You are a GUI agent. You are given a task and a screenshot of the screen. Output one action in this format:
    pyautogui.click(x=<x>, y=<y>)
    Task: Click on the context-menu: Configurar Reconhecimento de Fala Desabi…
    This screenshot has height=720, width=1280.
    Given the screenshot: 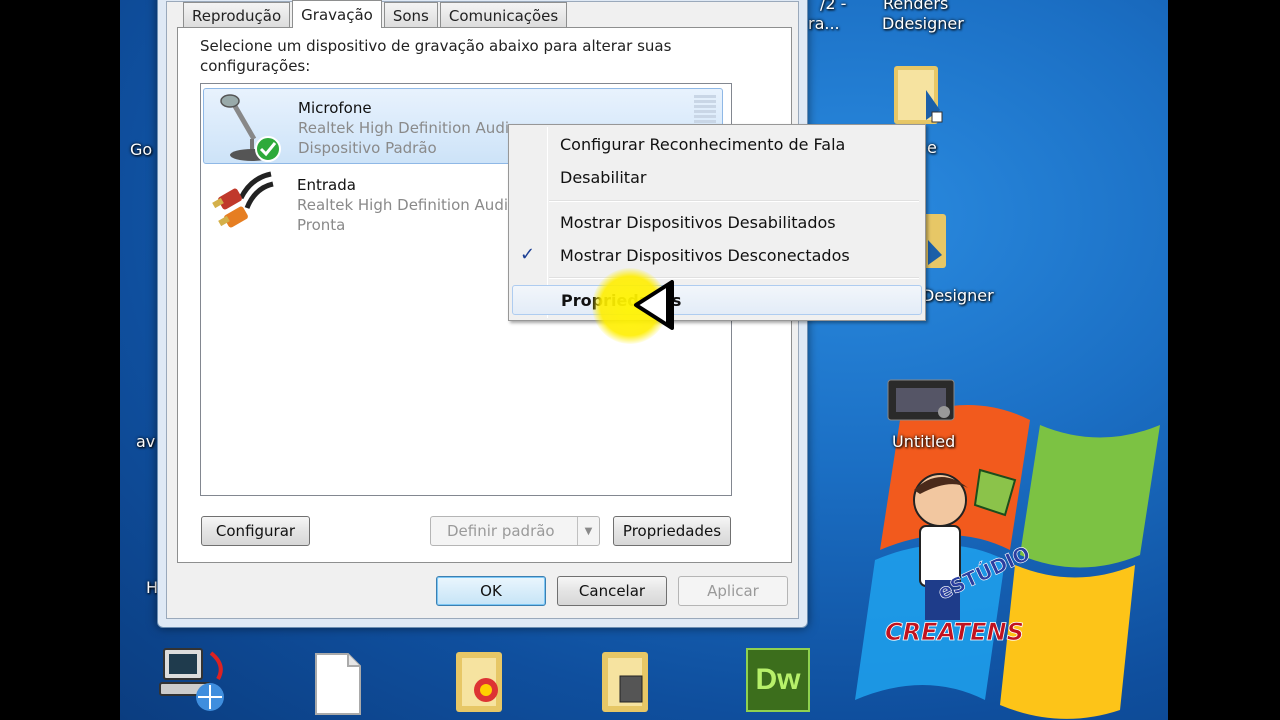 What is the action you would take?
    pyautogui.click(x=717, y=222)
    